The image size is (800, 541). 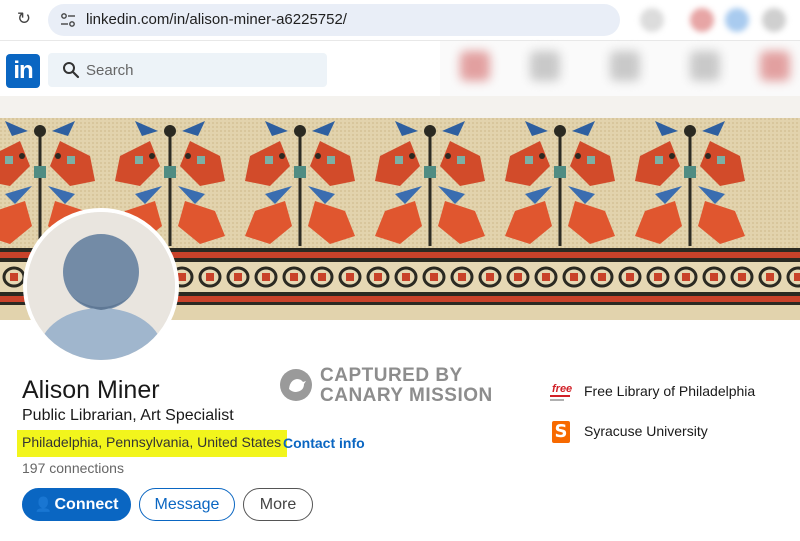 What do you see at coordinates (775, 66) in the screenshot?
I see `nav-item-notifications` at bounding box center [775, 66].